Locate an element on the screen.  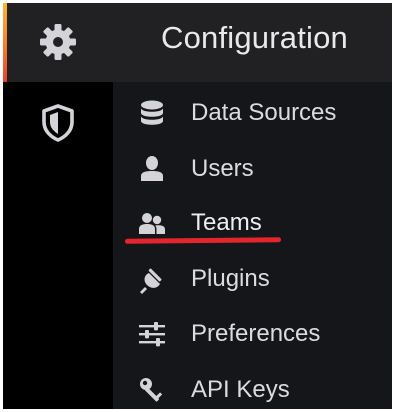
submenu-header: Configuration is located at coordinates (252, 42).